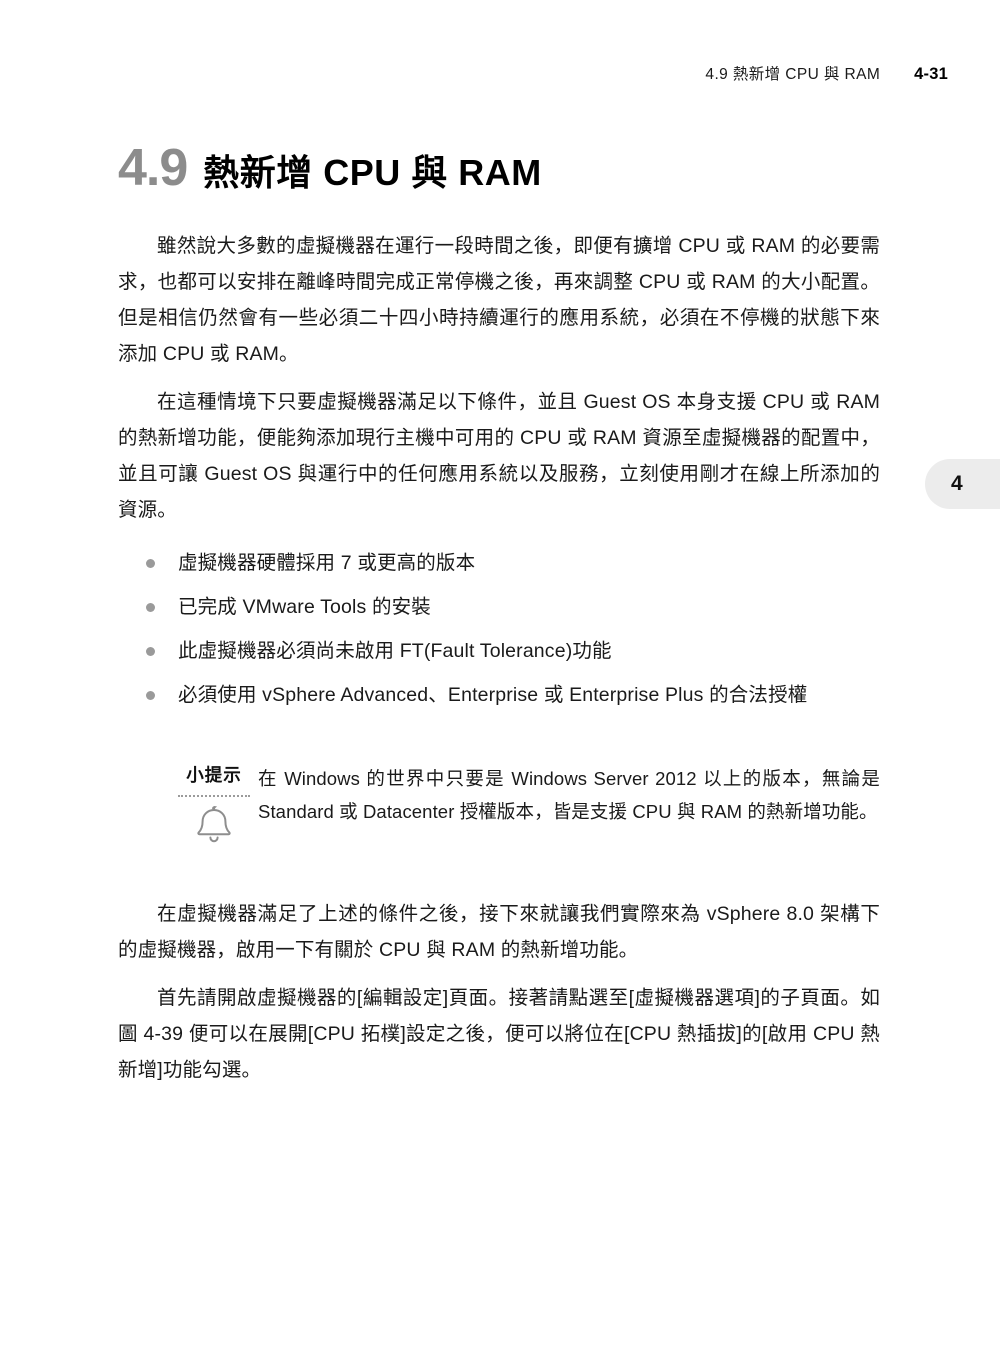 This screenshot has height=1349, width=1000. What do you see at coordinates (214, 804) in the screenshot?
I see `tip-marker: 小提示` at bounding box center [214, 804].